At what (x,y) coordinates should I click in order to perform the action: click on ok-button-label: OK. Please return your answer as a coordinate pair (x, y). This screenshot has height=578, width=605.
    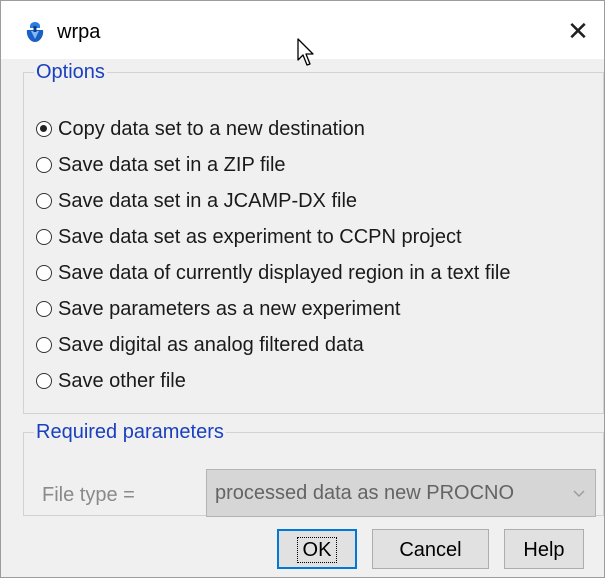
    Looking at the image, I should click on (317, 550).